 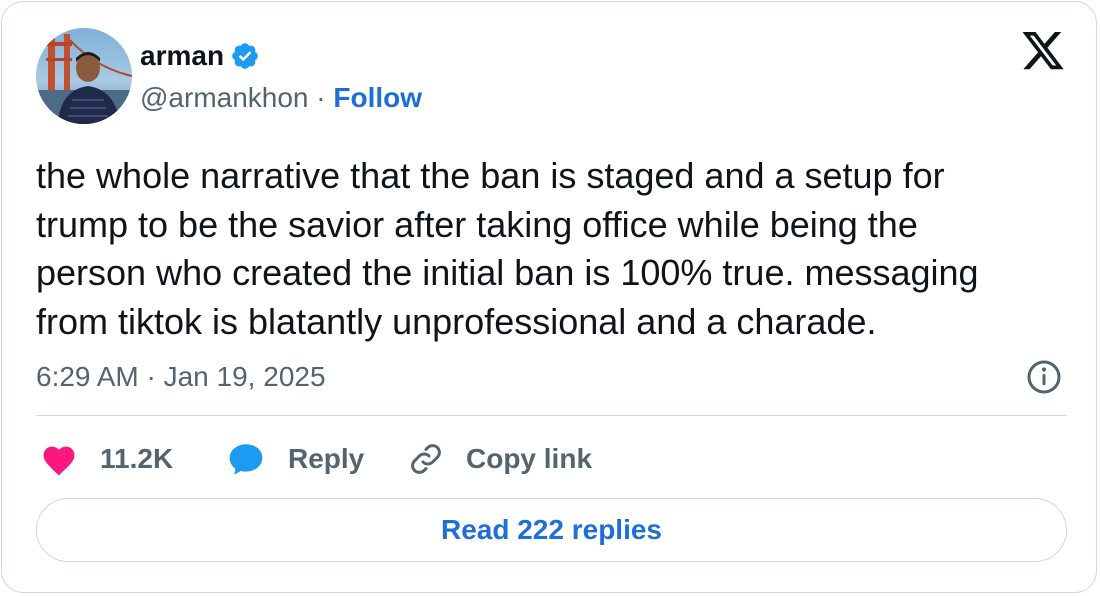 I want to click on author-name-row: arman, so click(x=200, y=56).